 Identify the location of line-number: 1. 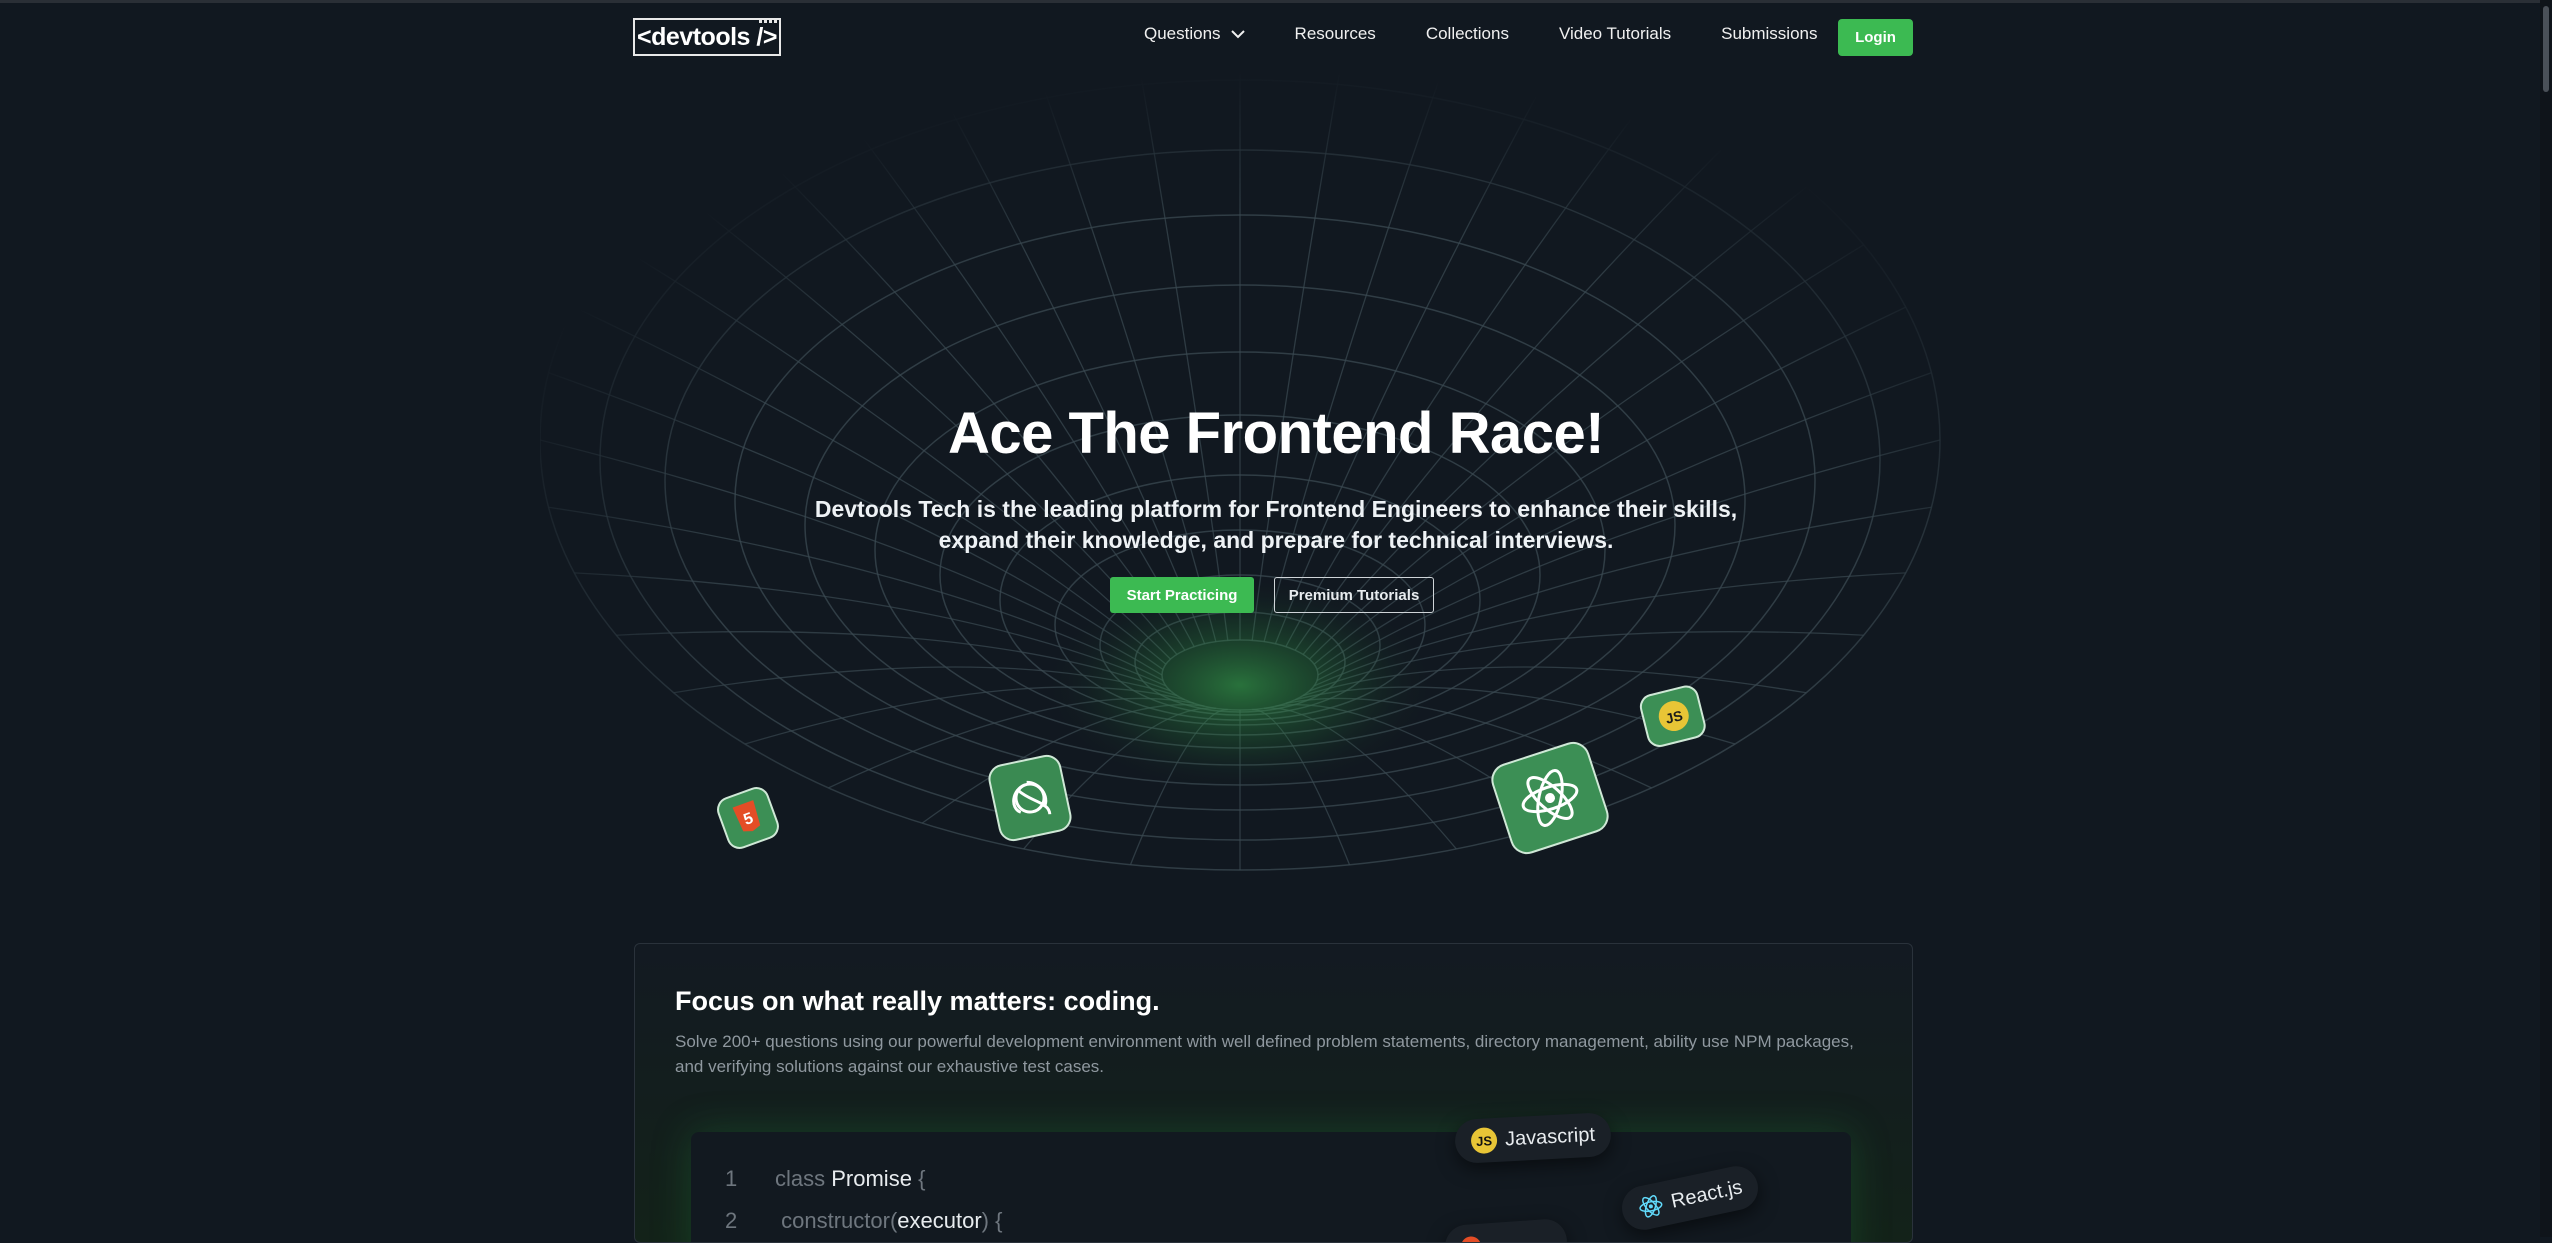
(731, 1178).